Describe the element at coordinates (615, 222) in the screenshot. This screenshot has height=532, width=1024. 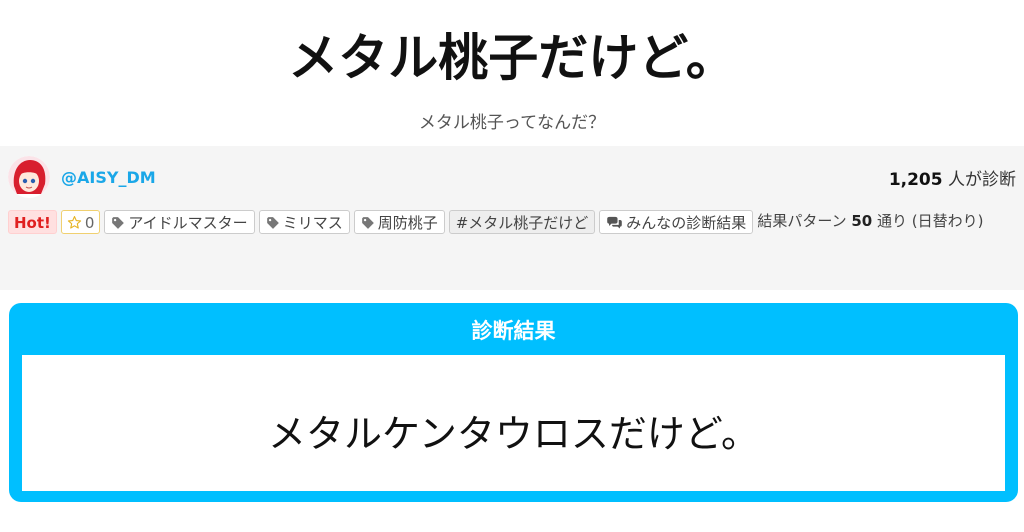
I see `comments-icon` at that location.